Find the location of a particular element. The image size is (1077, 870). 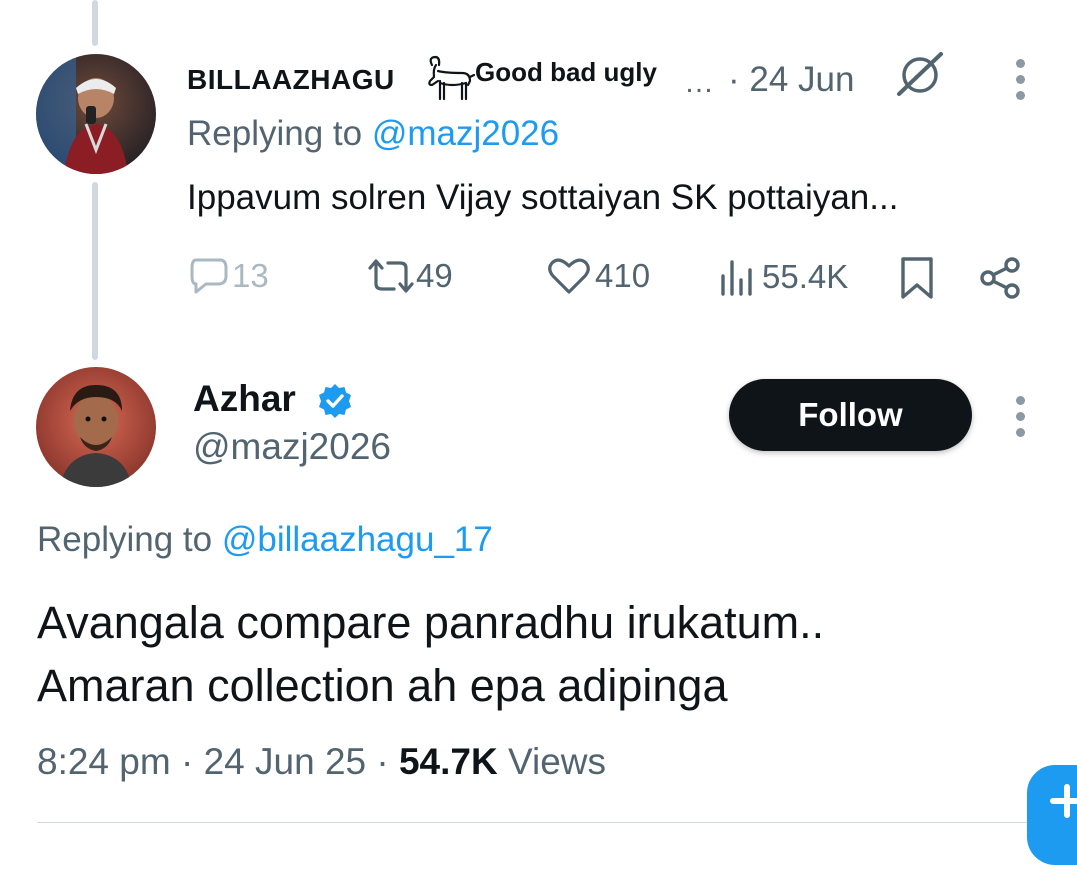

replying-to-handle-link: @billaazhagu_17 is located at coordinates (357, 539).